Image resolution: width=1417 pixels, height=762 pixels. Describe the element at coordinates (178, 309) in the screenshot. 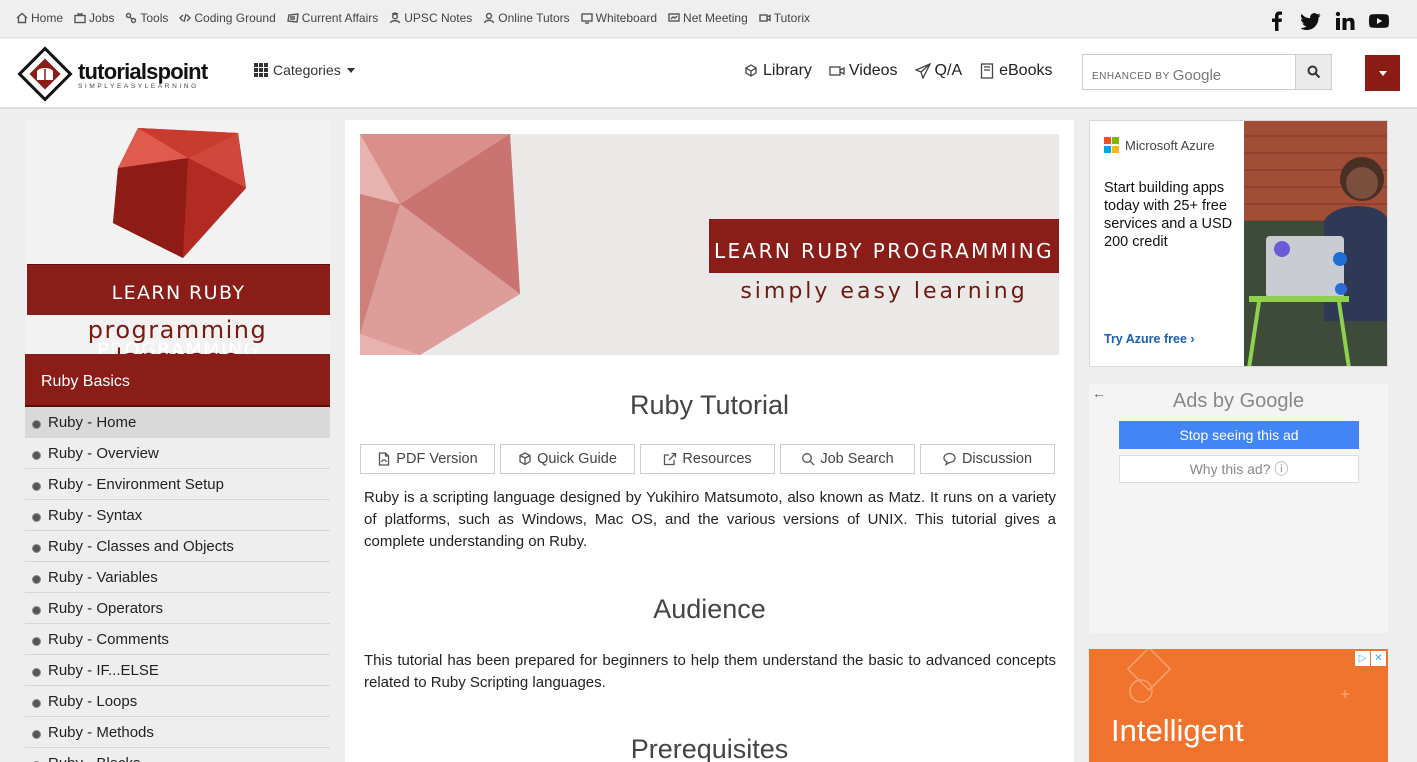

I see `sidebar-banner-title: LEARN RUBY PROGRAMMING` at that location.